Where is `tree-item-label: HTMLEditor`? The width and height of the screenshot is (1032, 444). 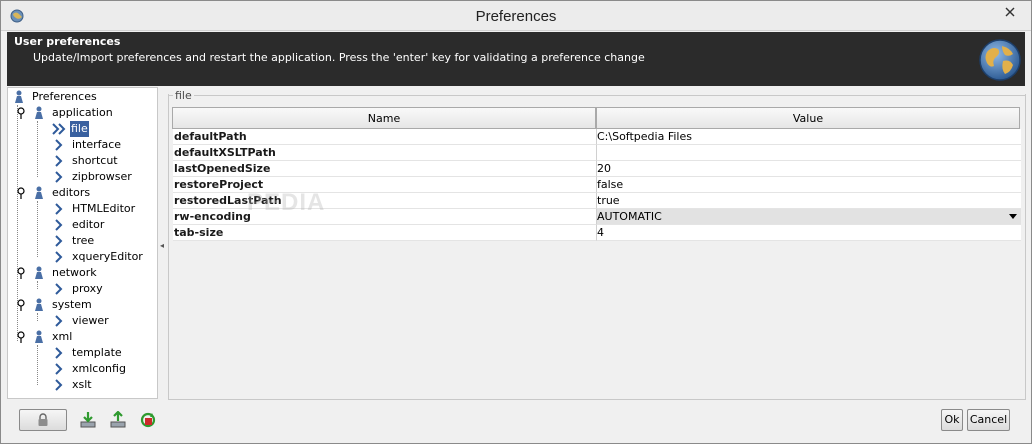
tree-item-label: HTMLEditor is located at coordinates (104, 208).